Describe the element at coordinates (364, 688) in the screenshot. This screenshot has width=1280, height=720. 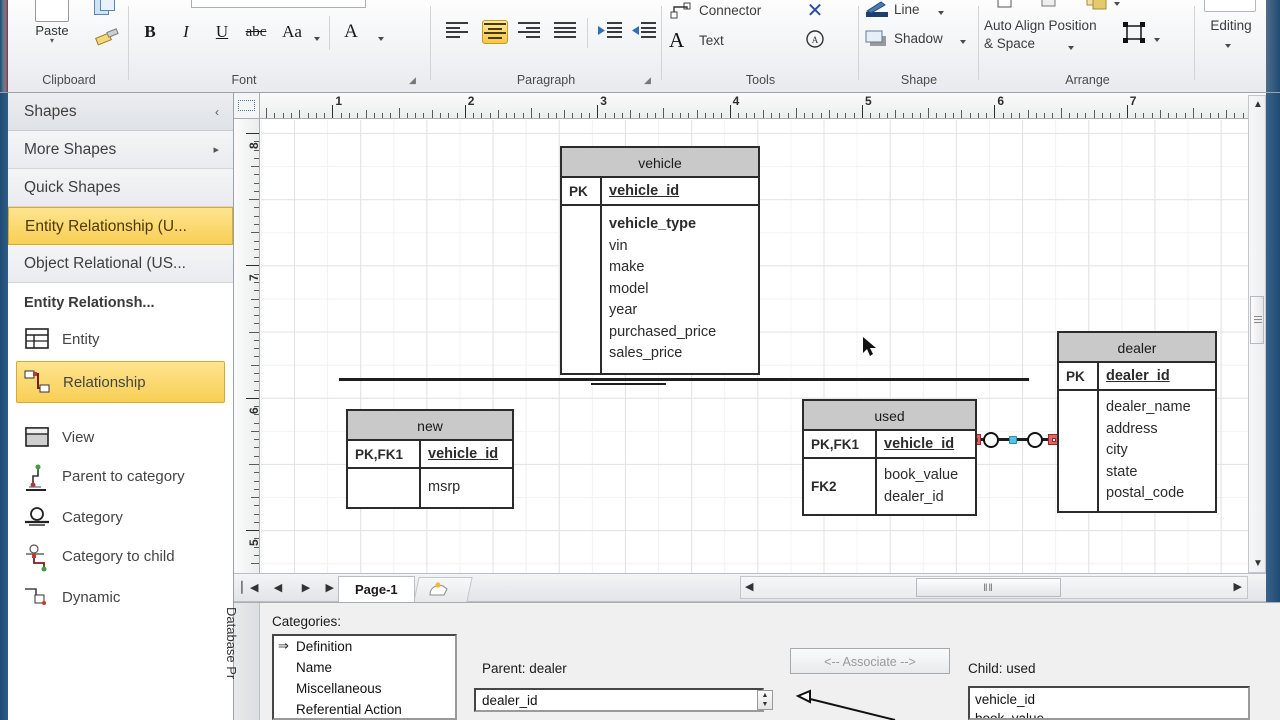
I see `category-item-miscellaneous: Miscellaneous` at that location.